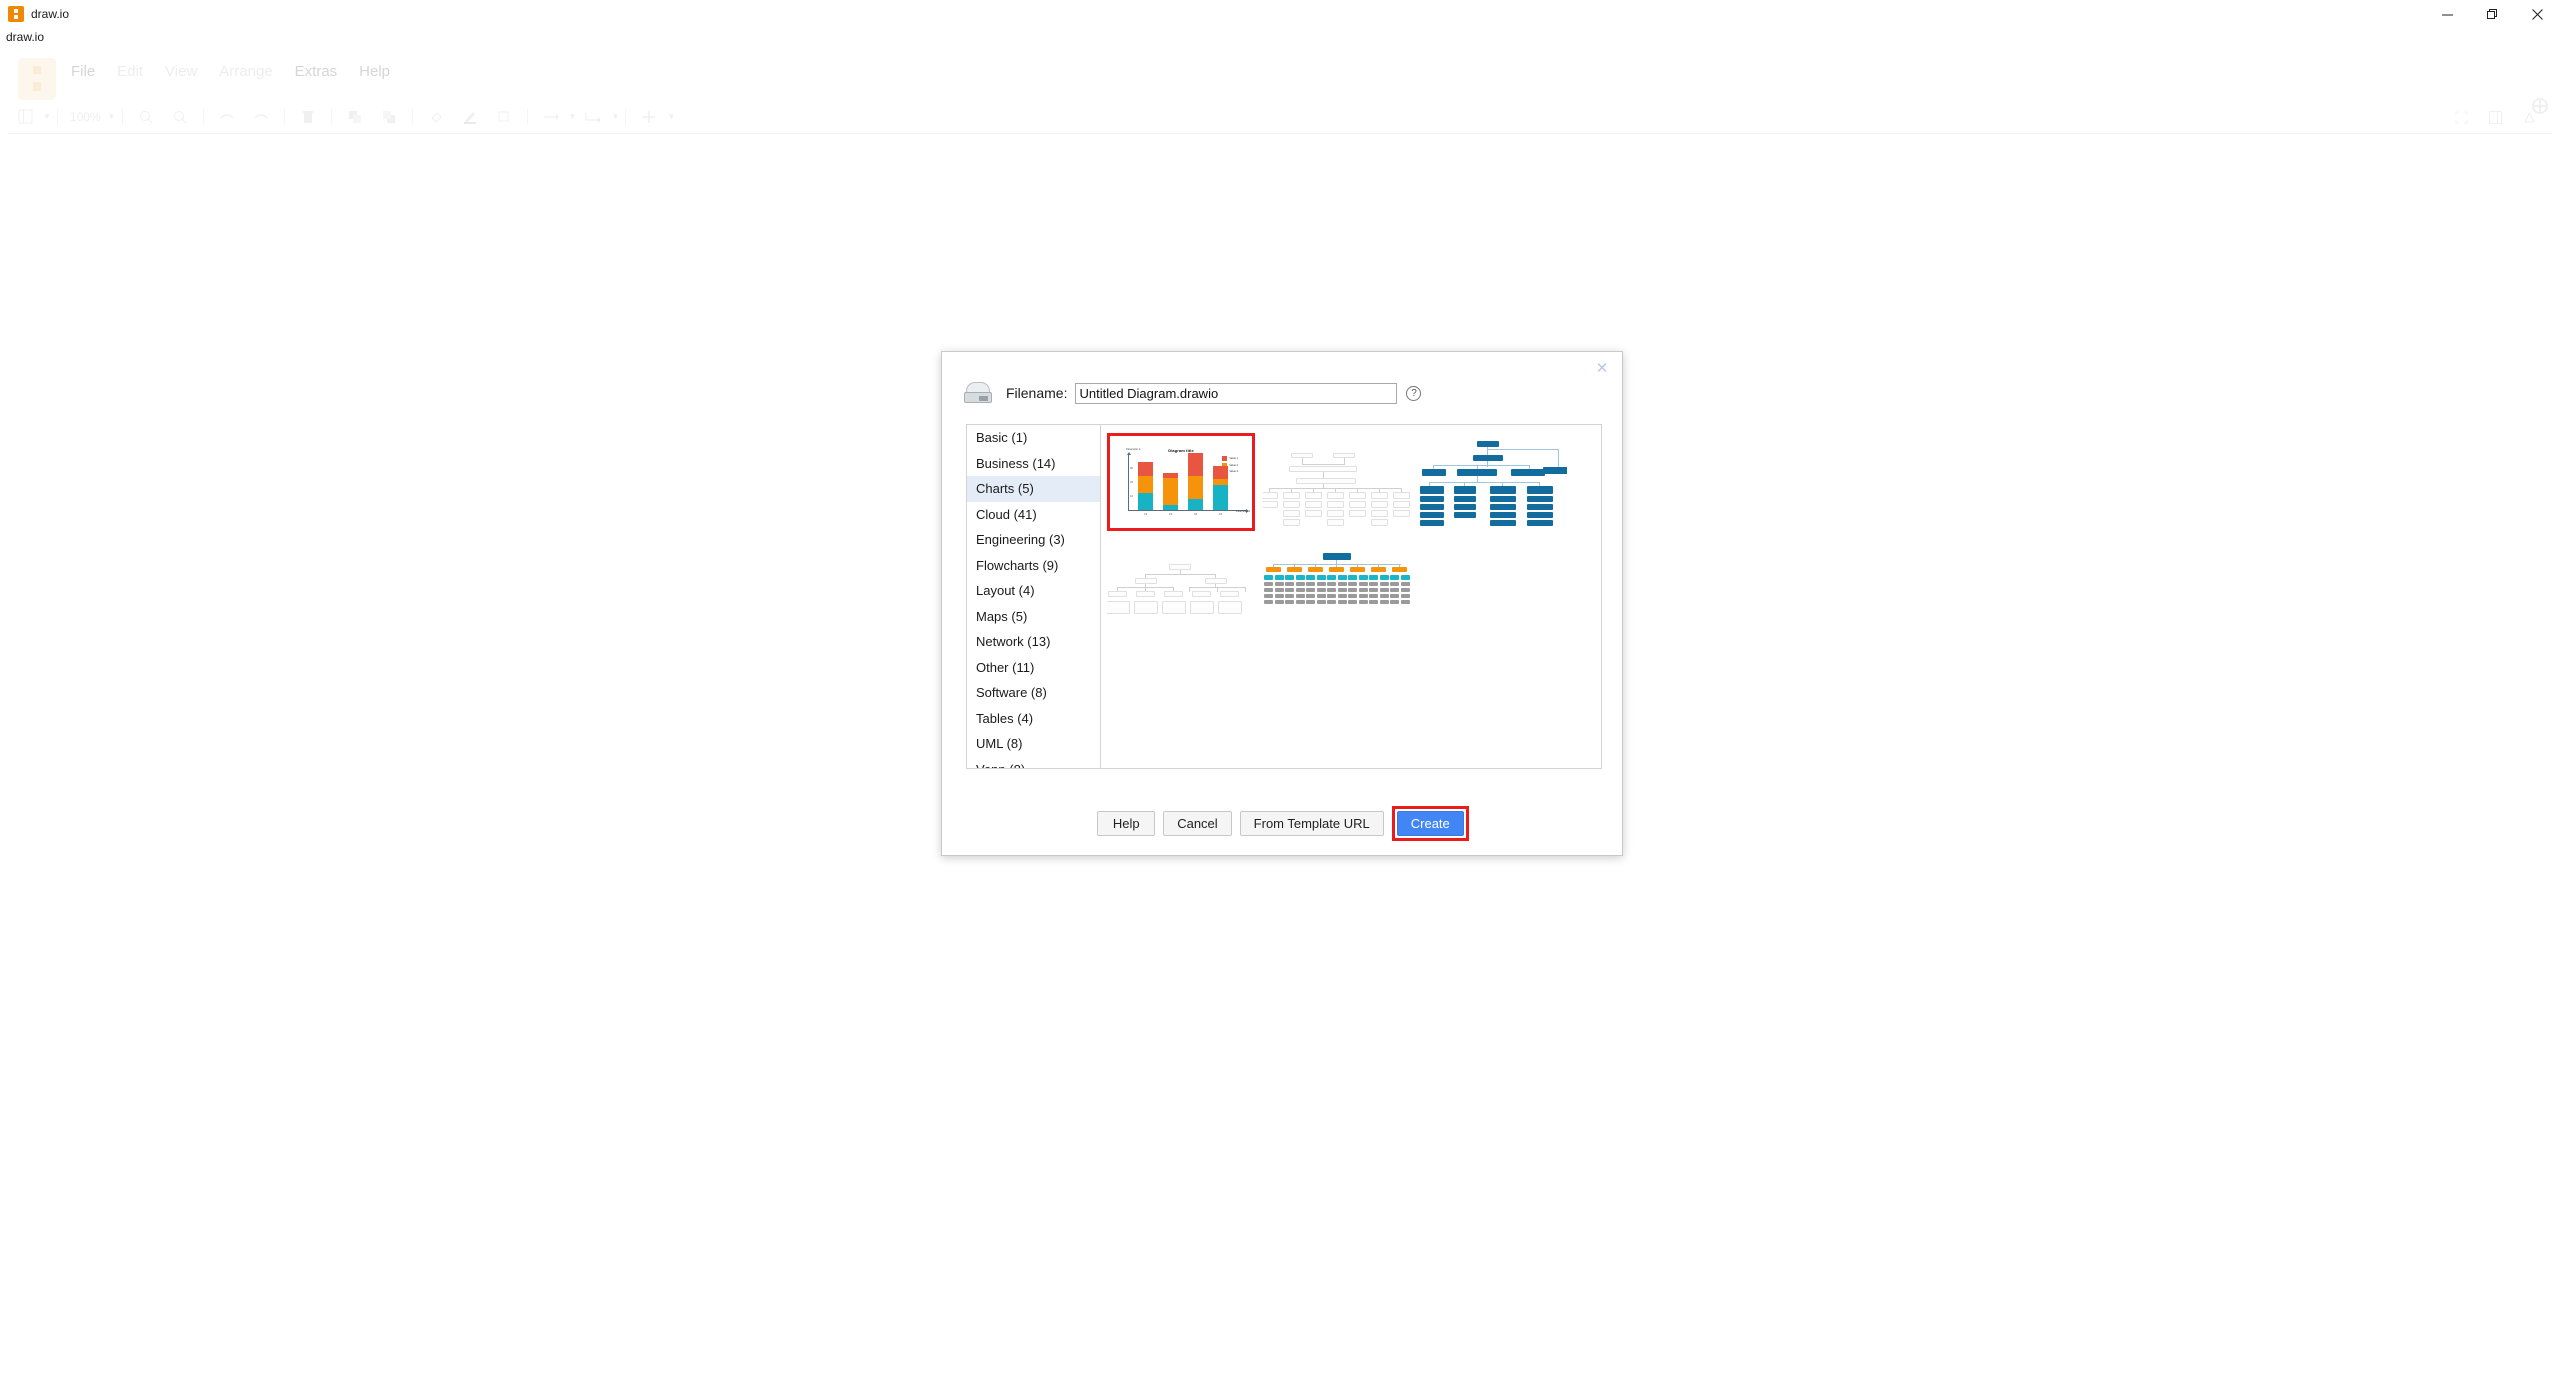 This screenshot has height=1400, width=2560. Describe the element at coordinates (85, 117) in the screenshot. I see `zoom-level-label: 100%` at that location.